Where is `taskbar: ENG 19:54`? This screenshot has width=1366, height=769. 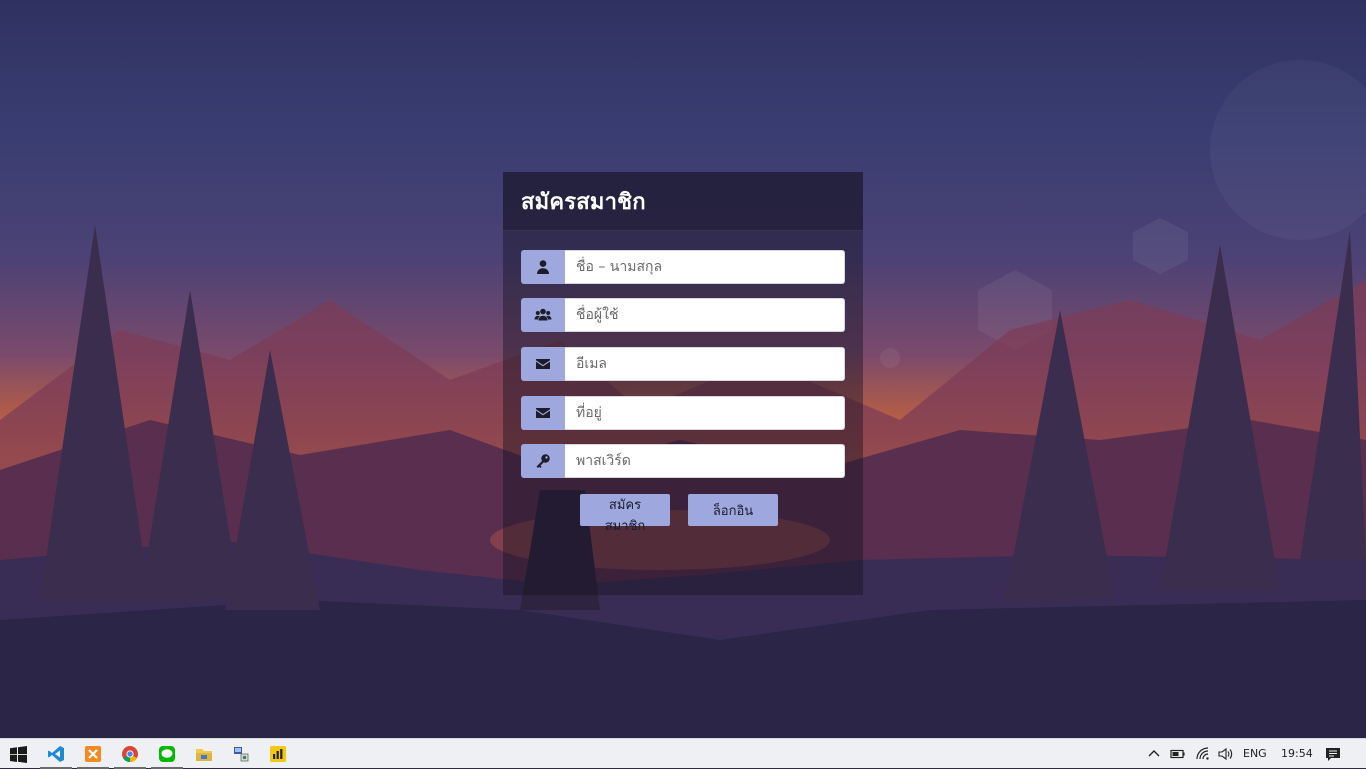 taskbar: ENG 19:54 is located at coordinates (683, 753).